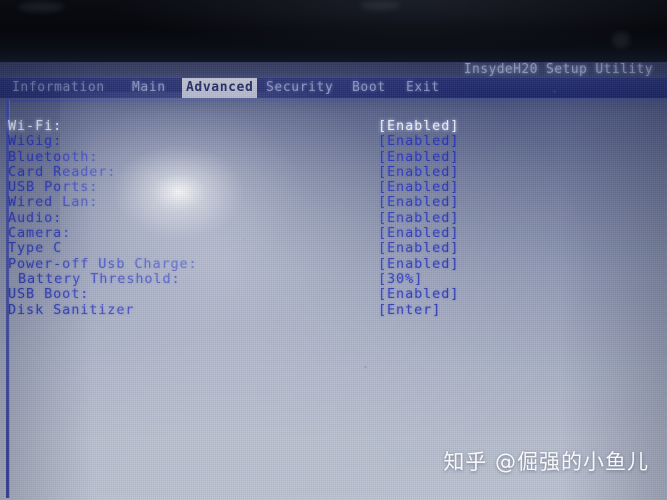  I want to click on setting-row: Disk Sanitizer [Enter], so click(333, 309).